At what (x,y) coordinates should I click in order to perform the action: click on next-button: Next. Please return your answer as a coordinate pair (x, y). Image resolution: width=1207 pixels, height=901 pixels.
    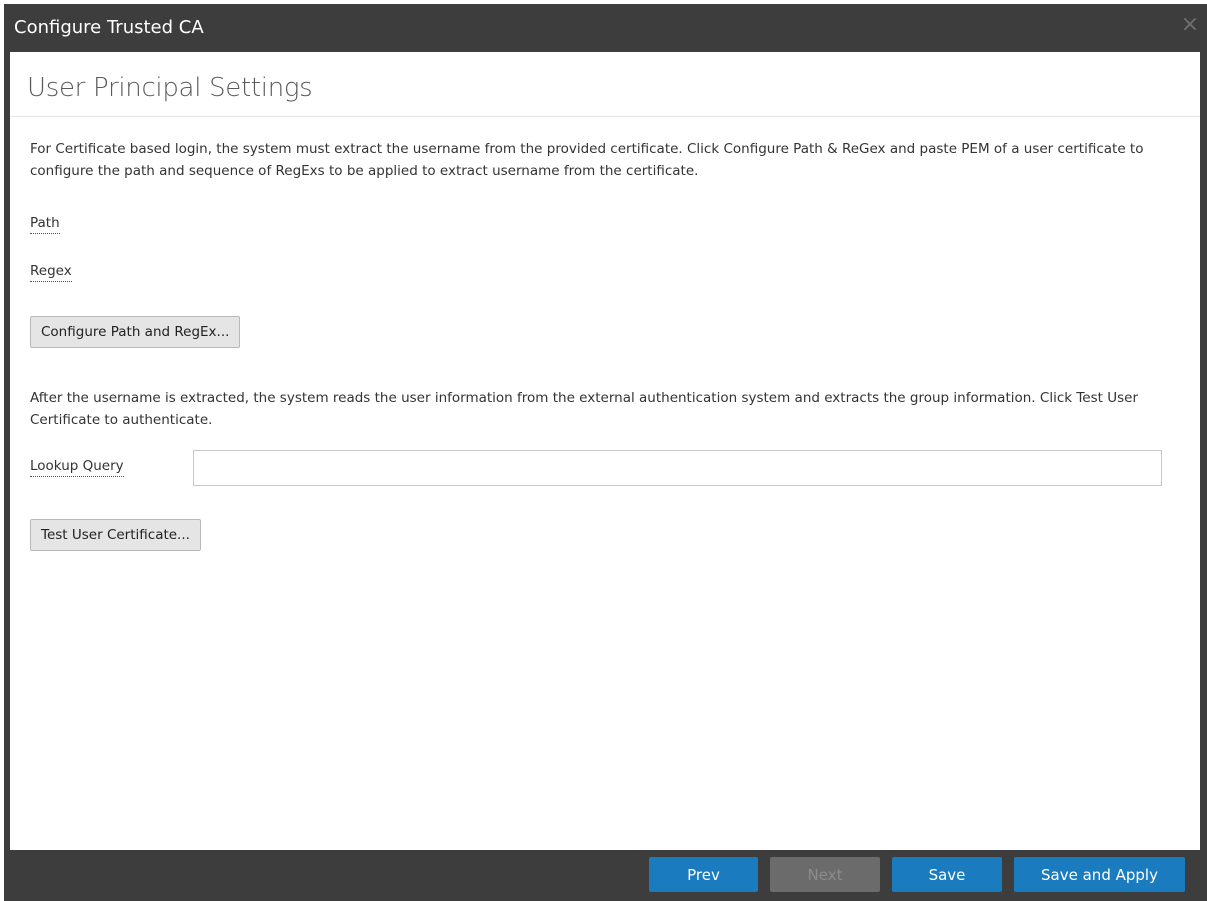
    Looking at the image, I should click on (825, 874).